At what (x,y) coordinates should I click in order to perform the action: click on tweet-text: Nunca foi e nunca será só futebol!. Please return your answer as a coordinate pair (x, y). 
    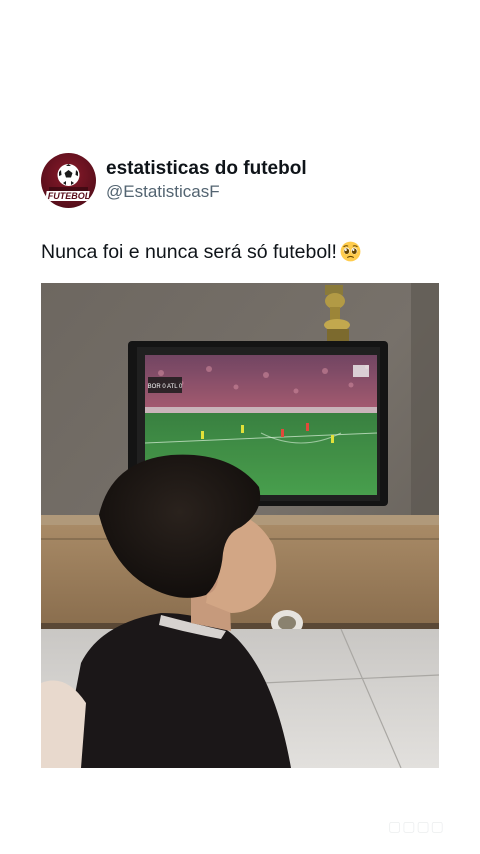
    Looking at the image, I should click on (201, 252).